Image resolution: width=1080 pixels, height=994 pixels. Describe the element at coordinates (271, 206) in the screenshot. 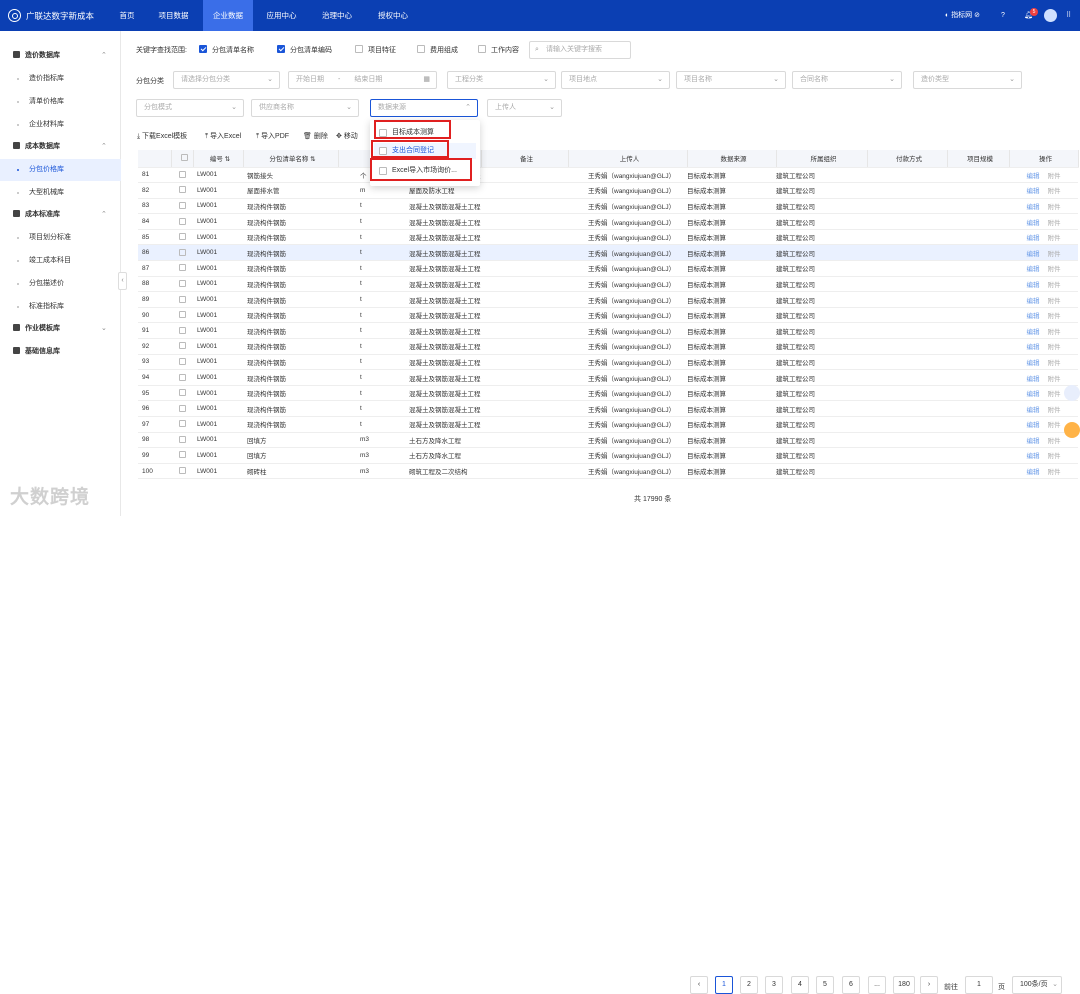

I see `table-row: 83 LW001 现浇构件钢筋 t` at that location.